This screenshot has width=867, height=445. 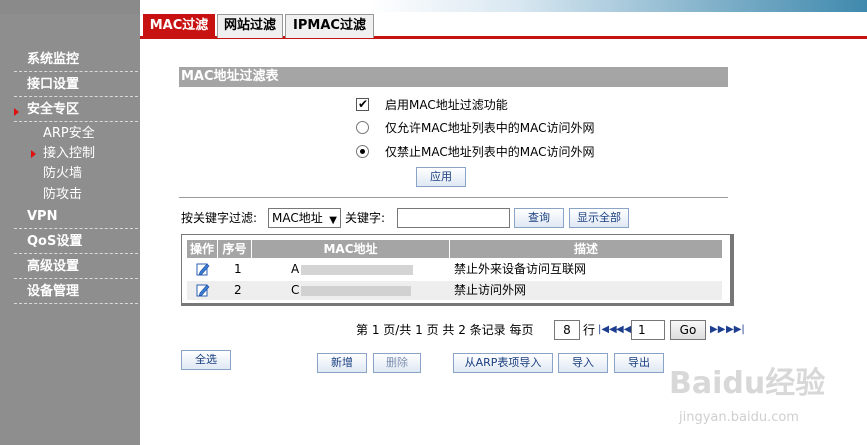 What do you see at coordinates (583, 363) in the screenshot?
I see `import-button: 导入` at bounding box center [583, 363].